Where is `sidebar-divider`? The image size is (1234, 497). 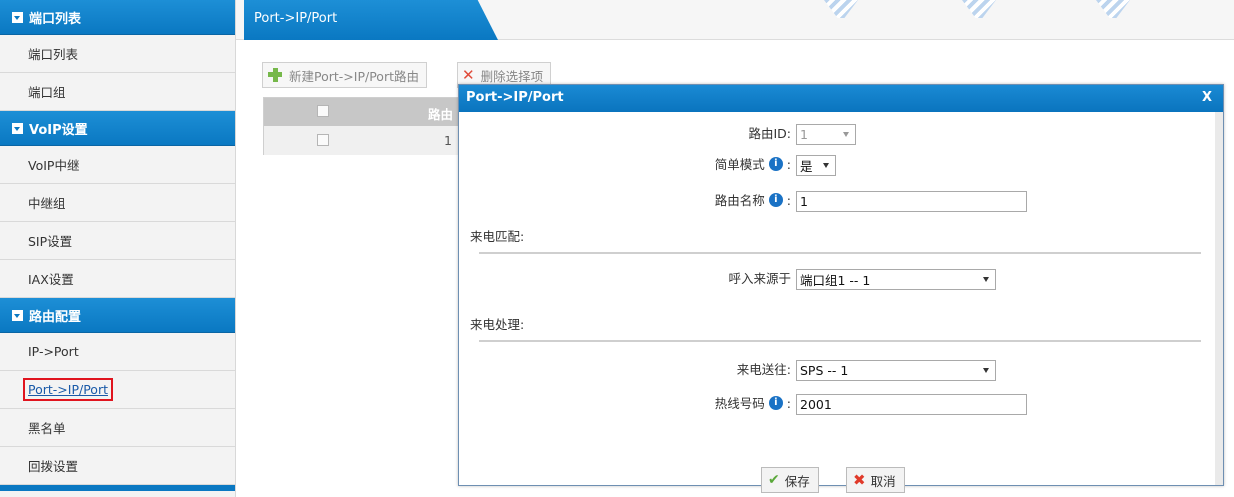 sidebar-divider is located at coordinates (117, 488).